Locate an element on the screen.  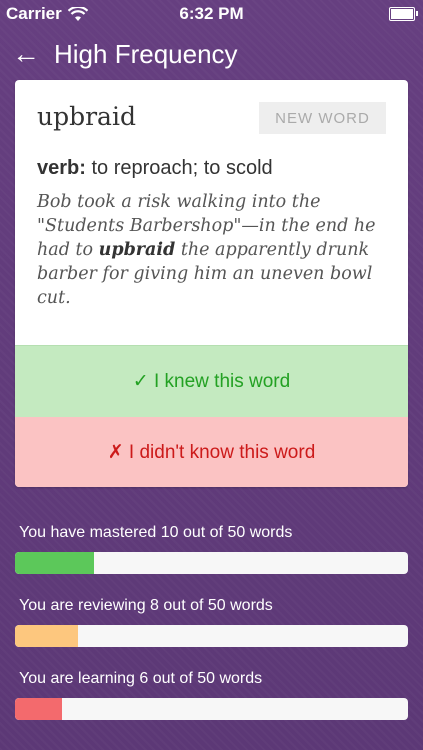
didnt-know-word-button: ✗ I didn't know this word is located at coordinates (211, 452).